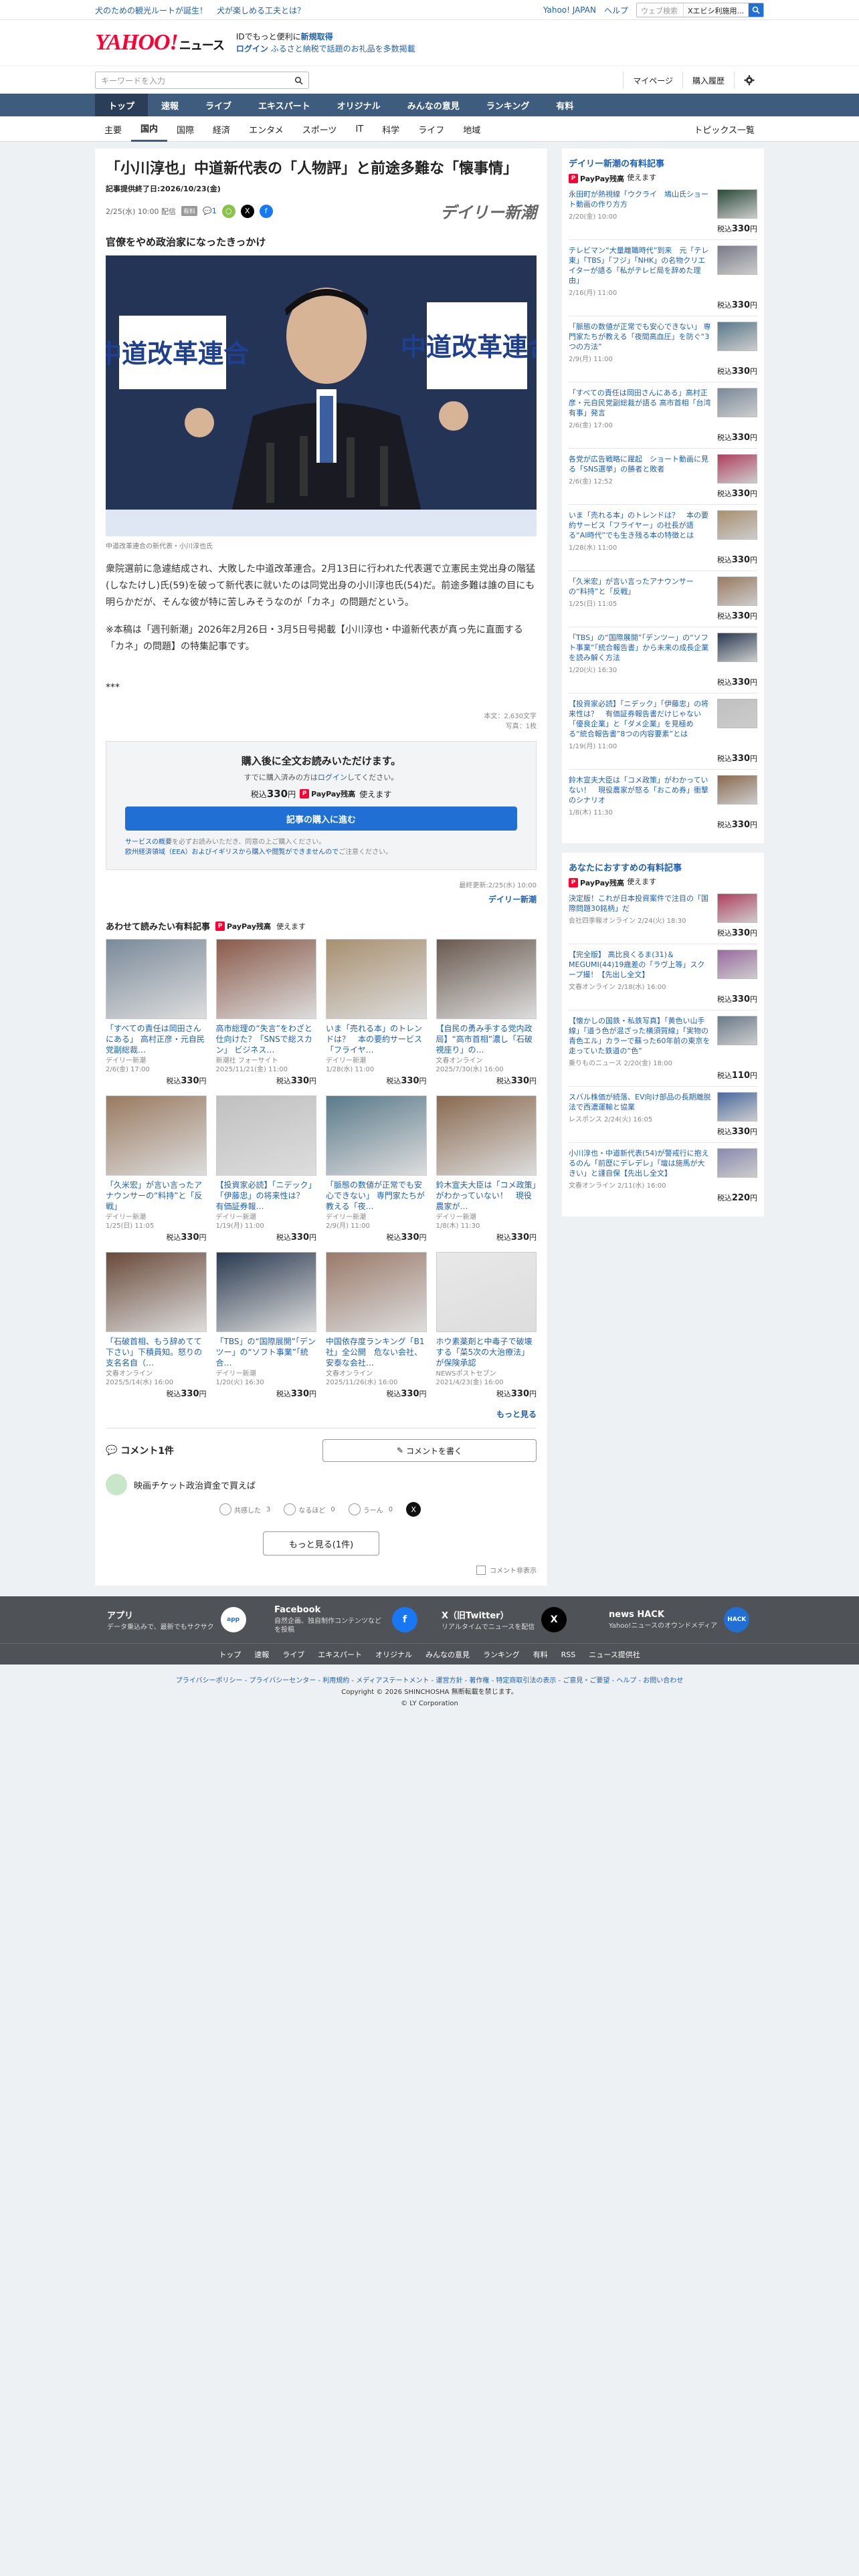  What do you see at coordinates (321, 1570) in the screenshot?
I see `hide-comments-toggle: コメント非表示` at bounding box center [321, 1570].